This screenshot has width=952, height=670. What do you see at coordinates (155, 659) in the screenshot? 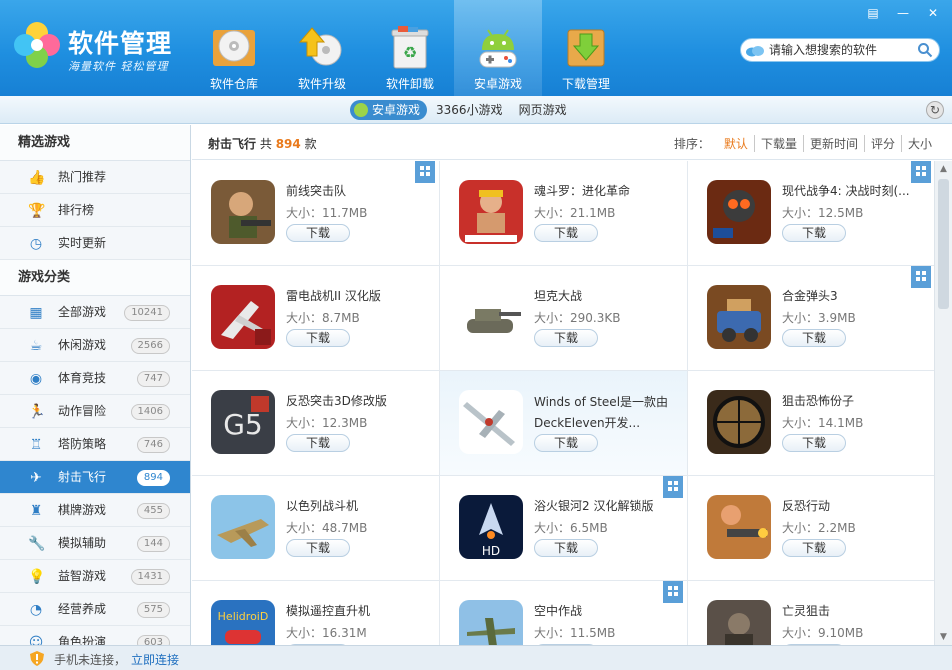
I see `connect-link: 立即连接` at bounding box center [155, 659].